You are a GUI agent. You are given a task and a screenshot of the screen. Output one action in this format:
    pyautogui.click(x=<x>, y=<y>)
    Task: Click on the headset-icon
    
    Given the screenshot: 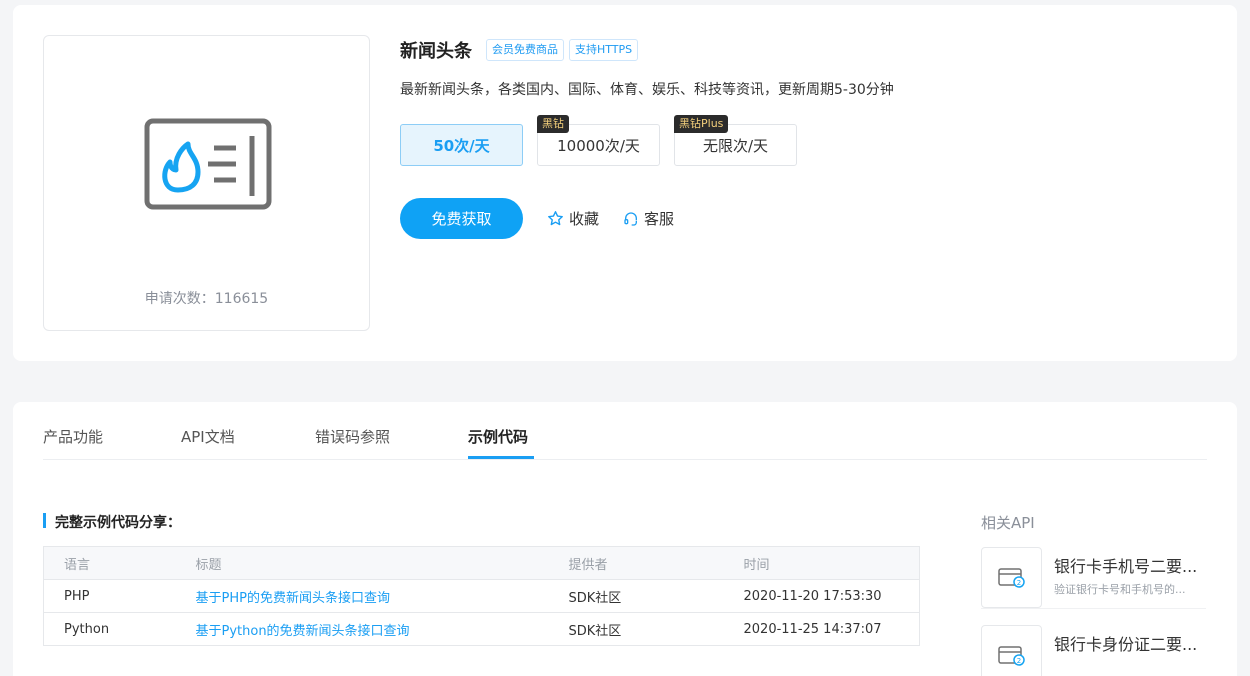 What is the action you would take?
    pyautogui.click(x=631, y=218)
    